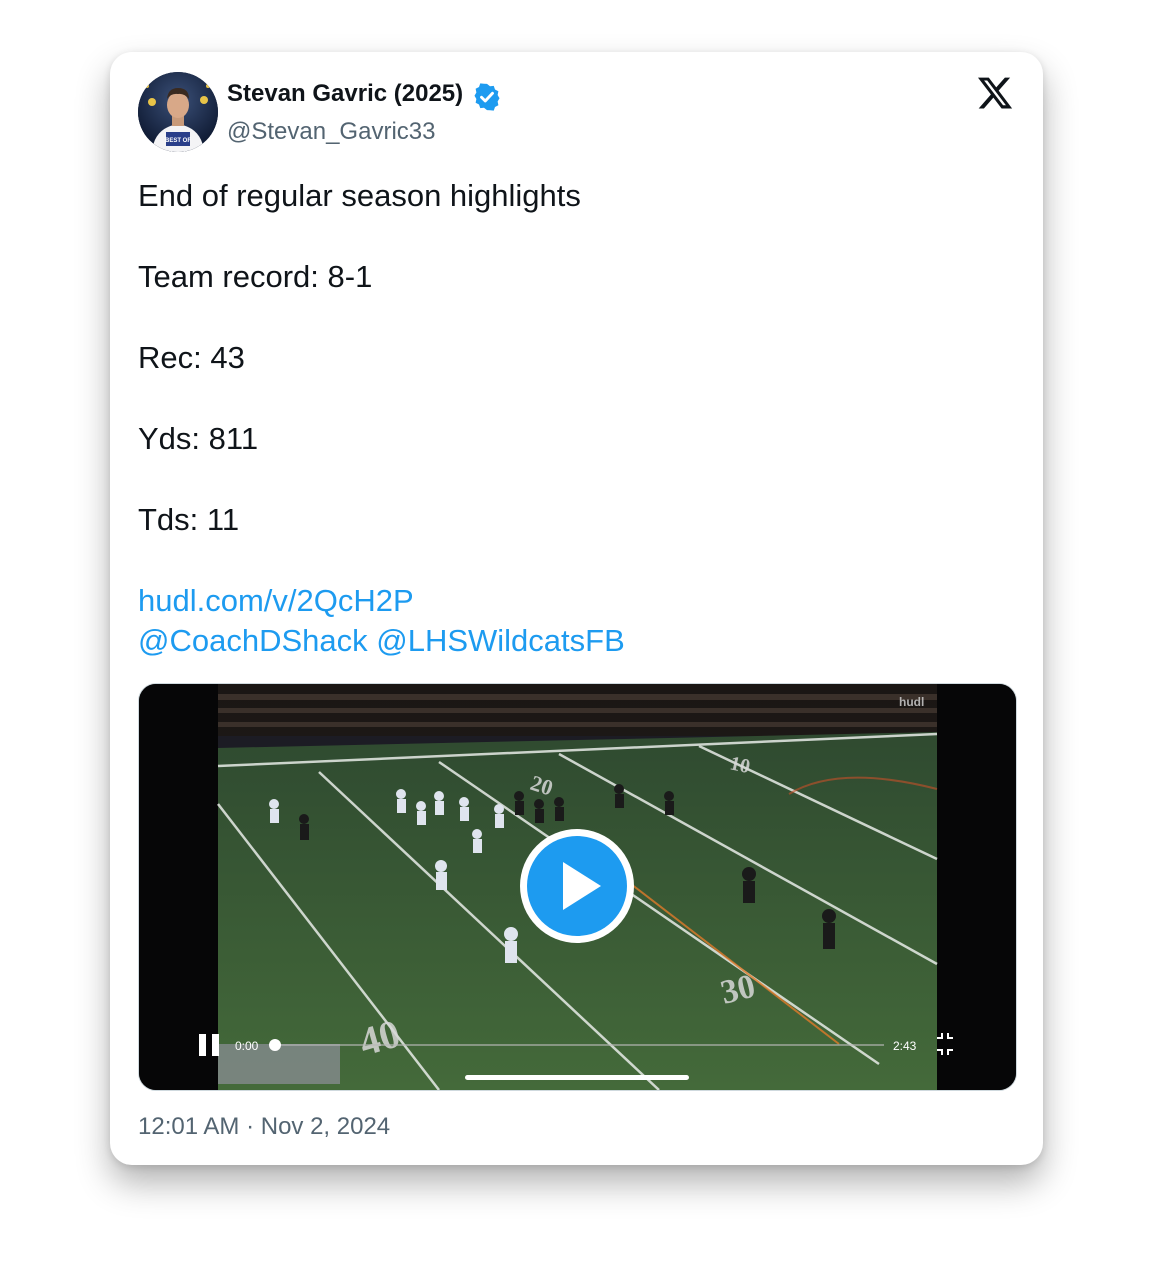 The height and width of the screenshot is (1288, 1153). I want to click on tweet-timestamp: 12:01 AM · Nov 2, 2024, so click(264, 1127).